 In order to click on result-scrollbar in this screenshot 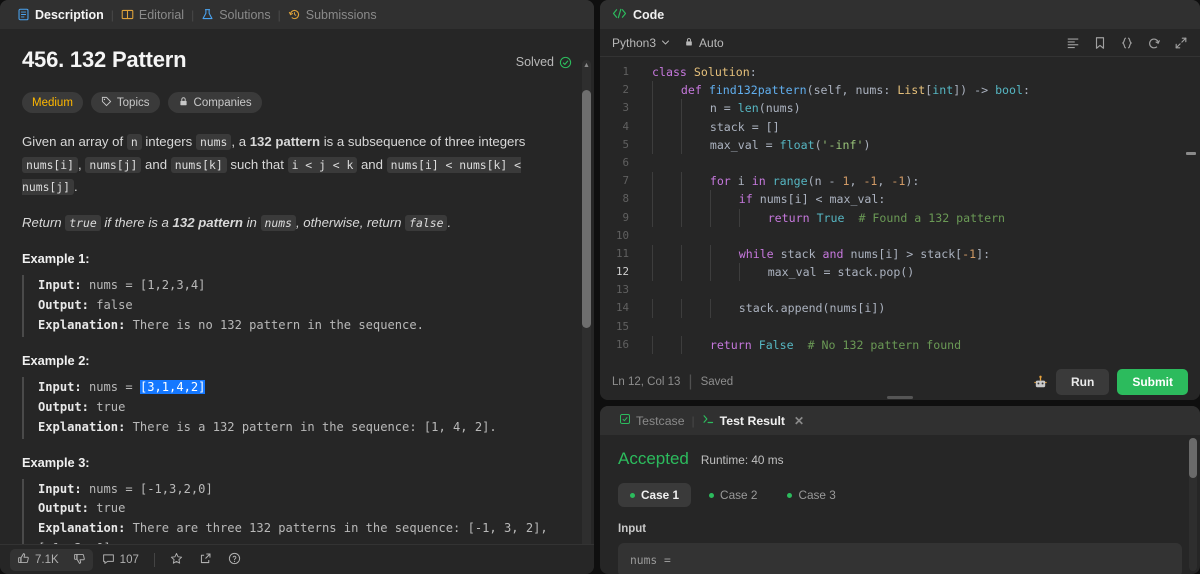, I will do `click(1193, 504)`.